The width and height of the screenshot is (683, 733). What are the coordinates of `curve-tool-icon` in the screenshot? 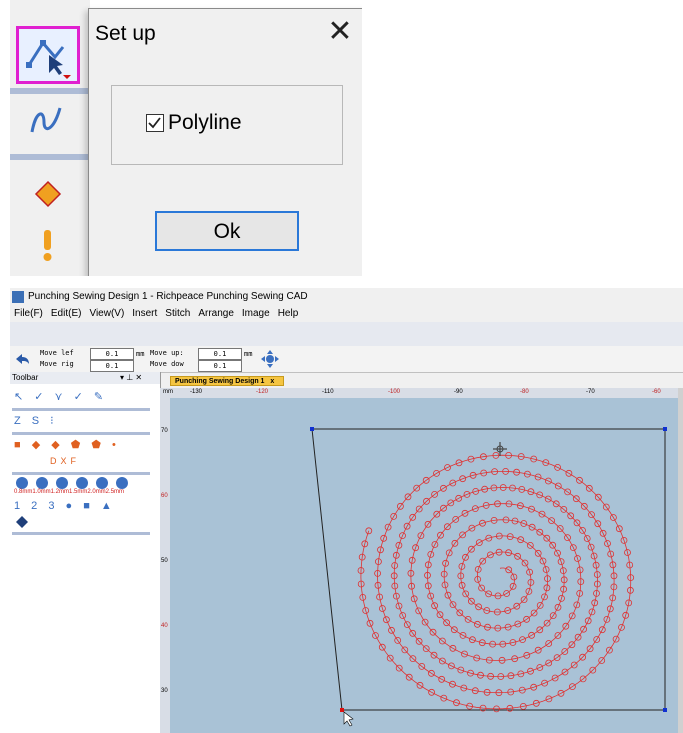 It's located at (46, 120).